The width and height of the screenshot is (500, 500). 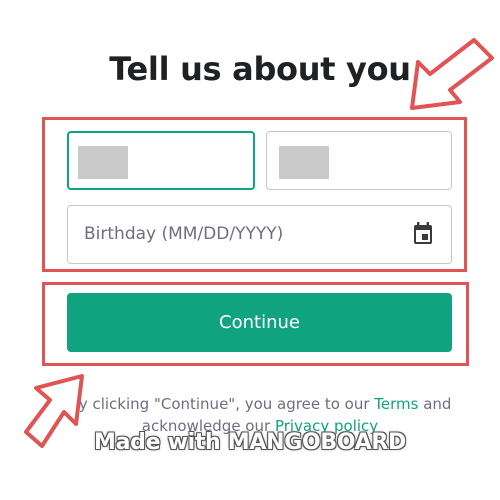 I want to click on arrow-pointer-icon, so click(x=452, y=74).